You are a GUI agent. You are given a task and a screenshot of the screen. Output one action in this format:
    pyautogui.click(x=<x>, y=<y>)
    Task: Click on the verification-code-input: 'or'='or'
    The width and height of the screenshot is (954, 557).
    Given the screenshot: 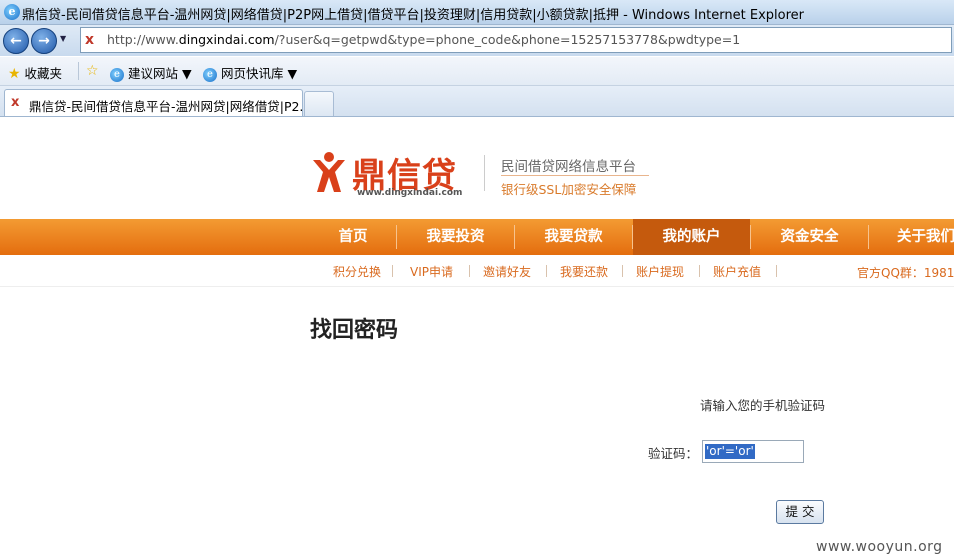 What is the action you would take?
    pyautogui.click(x=753, y=451)
    